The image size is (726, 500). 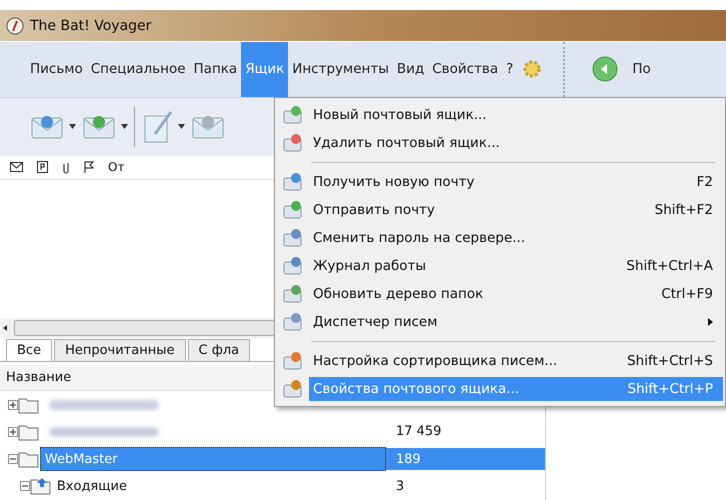 What do you see at coordinates (465, 459) in the screenshot?
I see `message-count: 189` at bounding box center [465, 459].